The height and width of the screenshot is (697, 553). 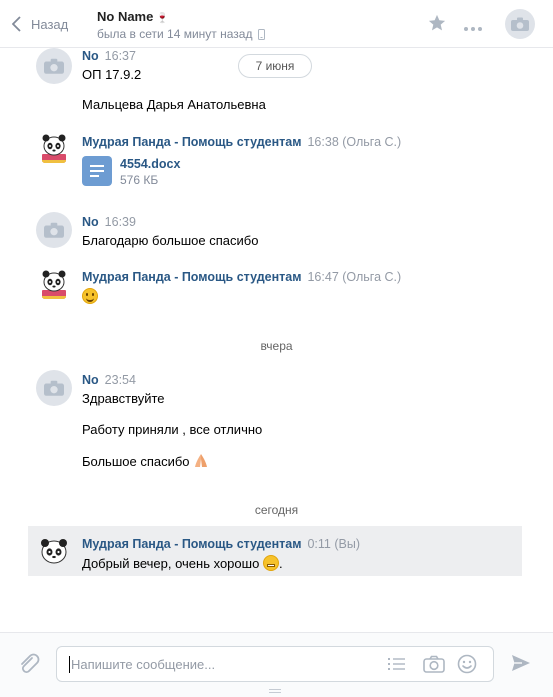 I want to click on message-header: No 23:54, so click(x=109, y=380).